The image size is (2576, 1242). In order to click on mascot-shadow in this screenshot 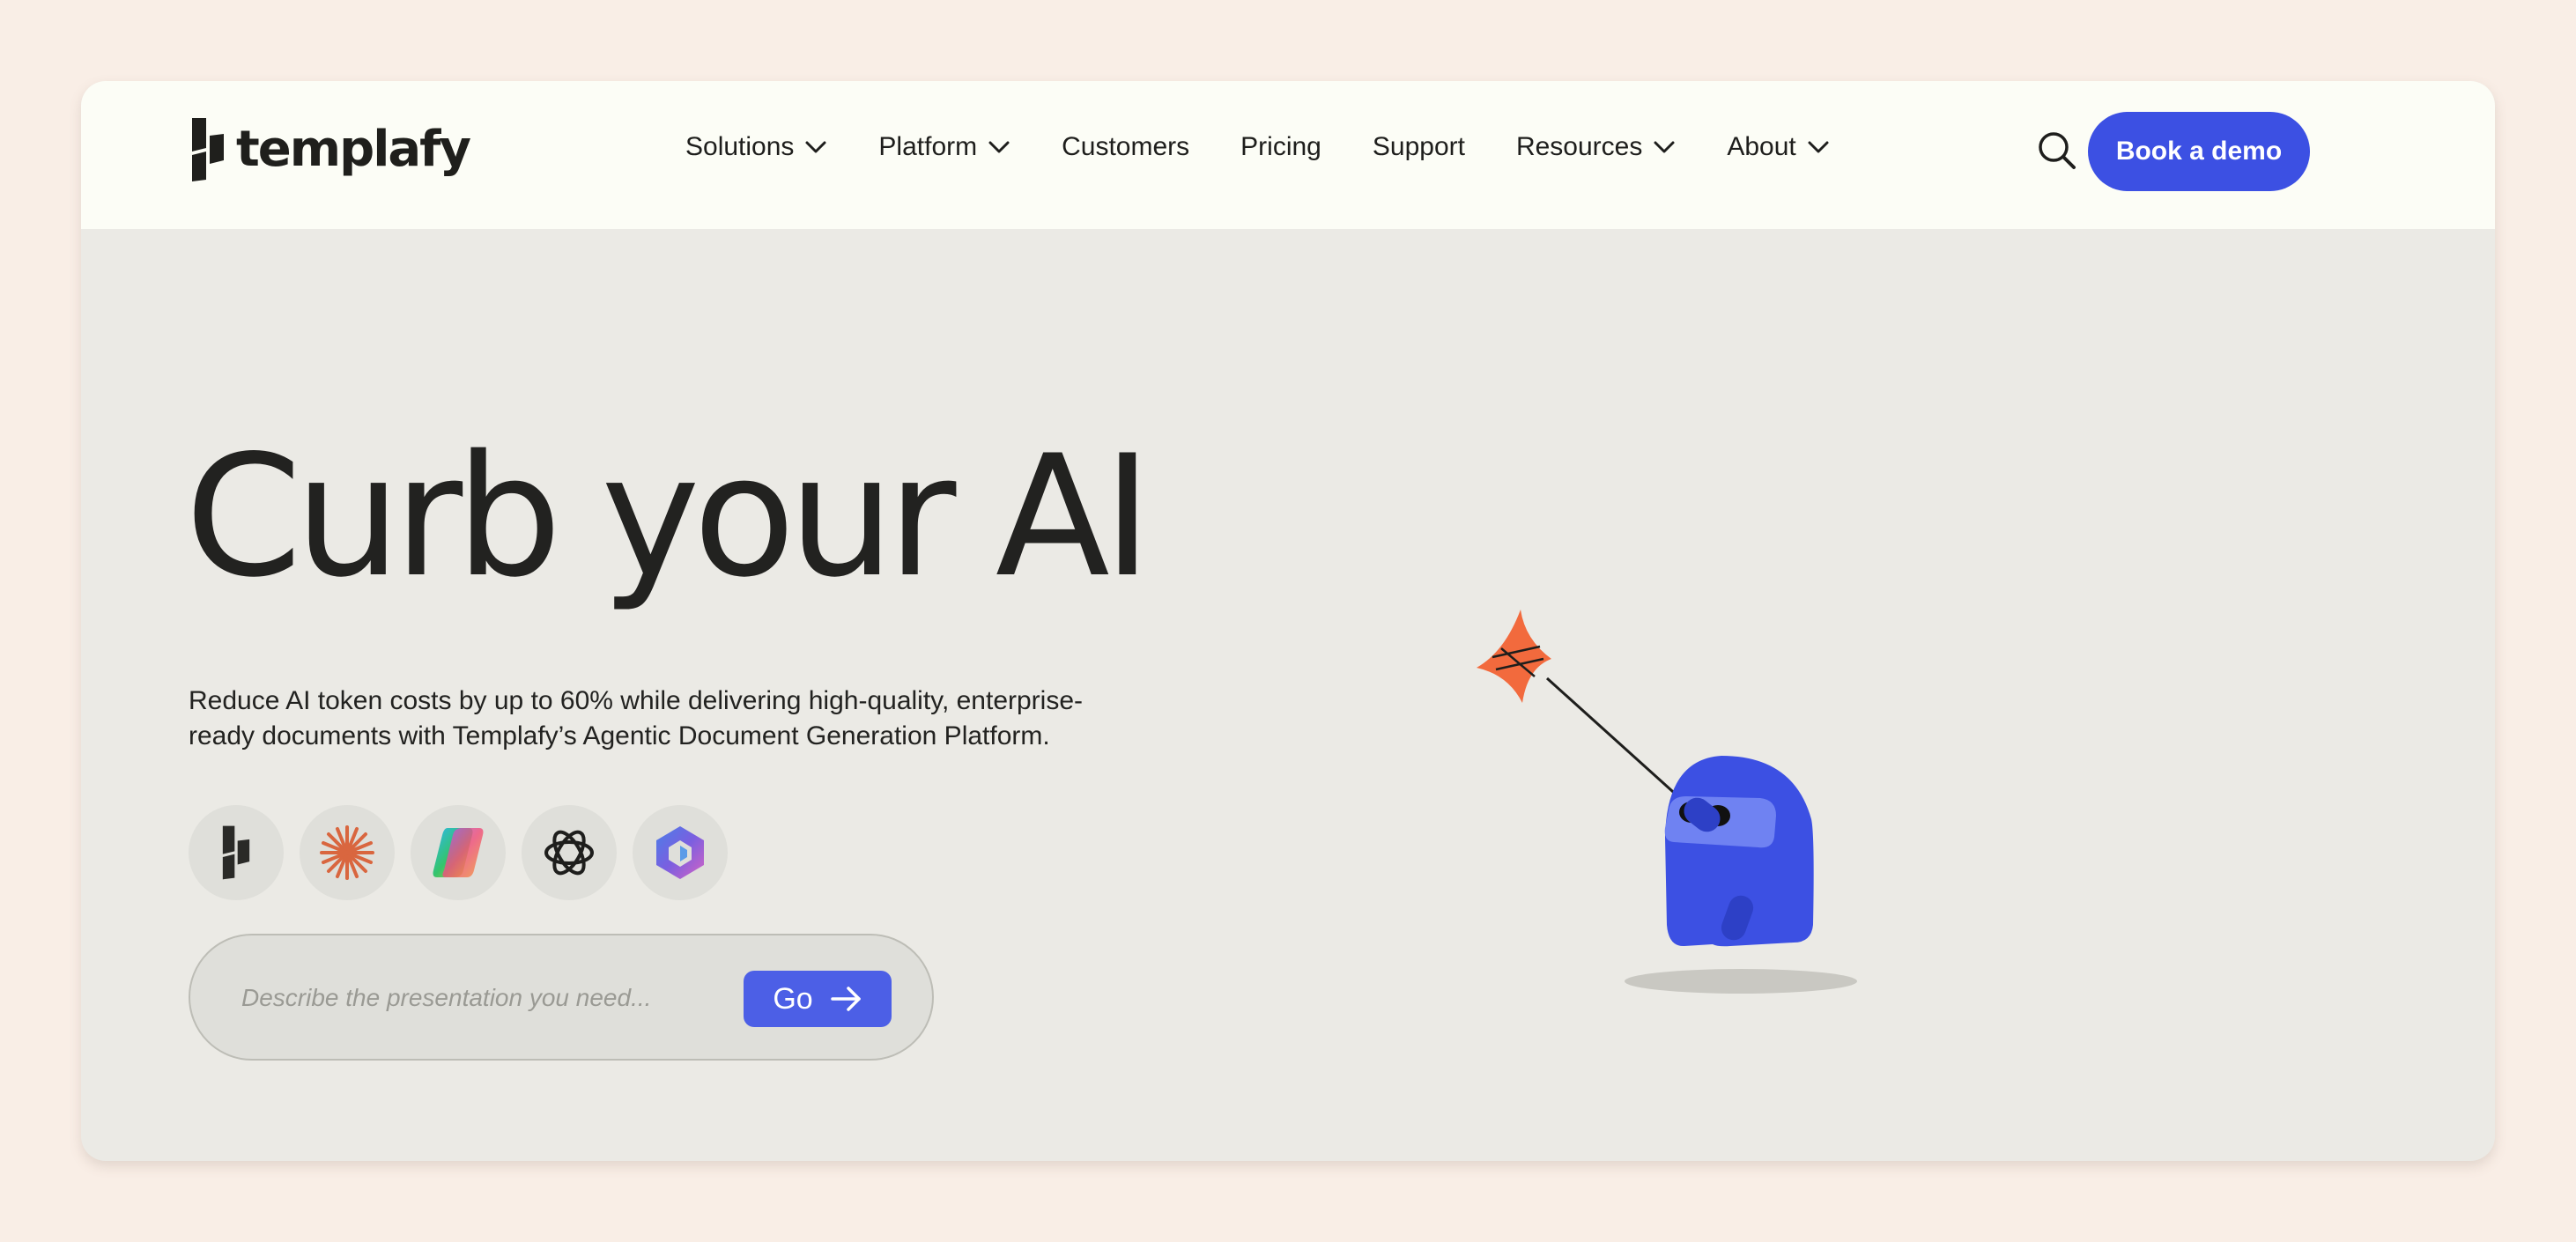, I will do `click(1741, 981)`.